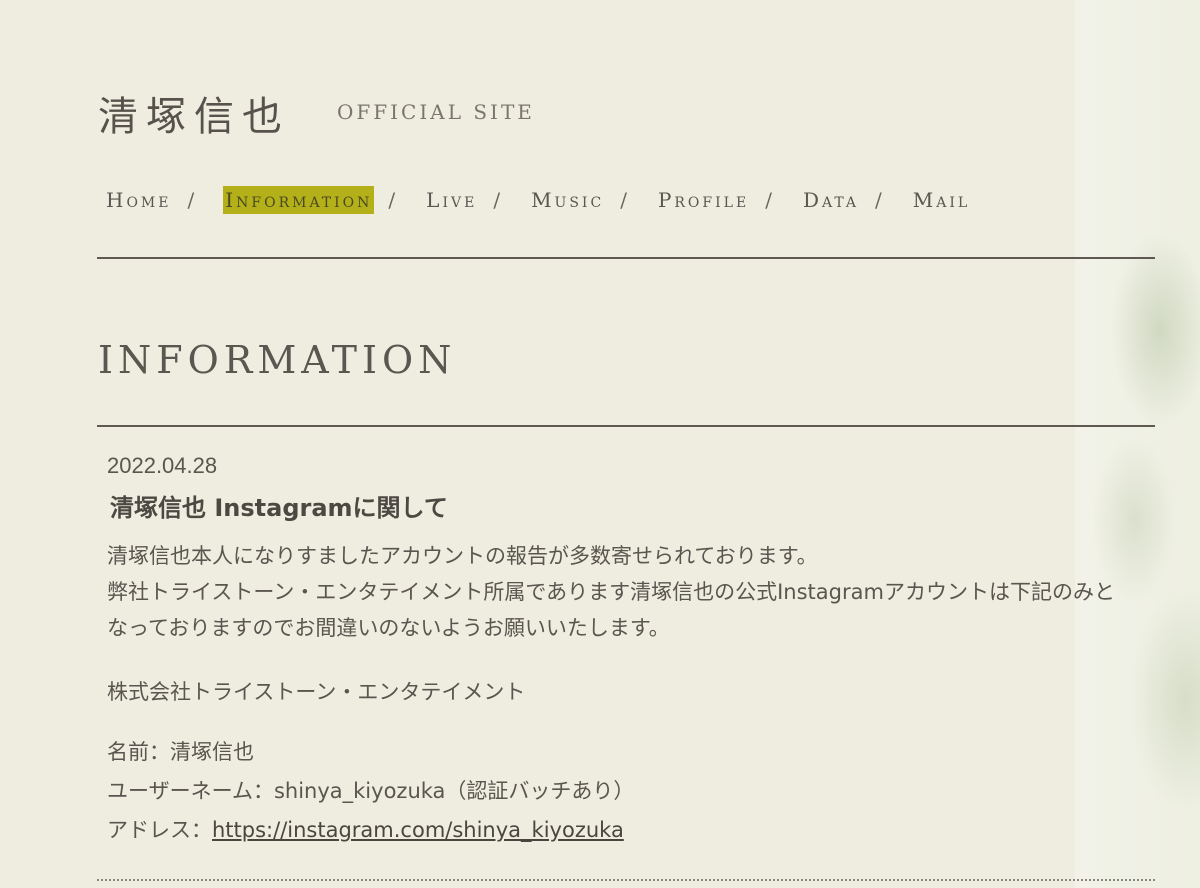 The image size is (1200, 888). Describe the element at coordinates (567, 200) in the screenshot. I see `nav-music: Music` at that location.